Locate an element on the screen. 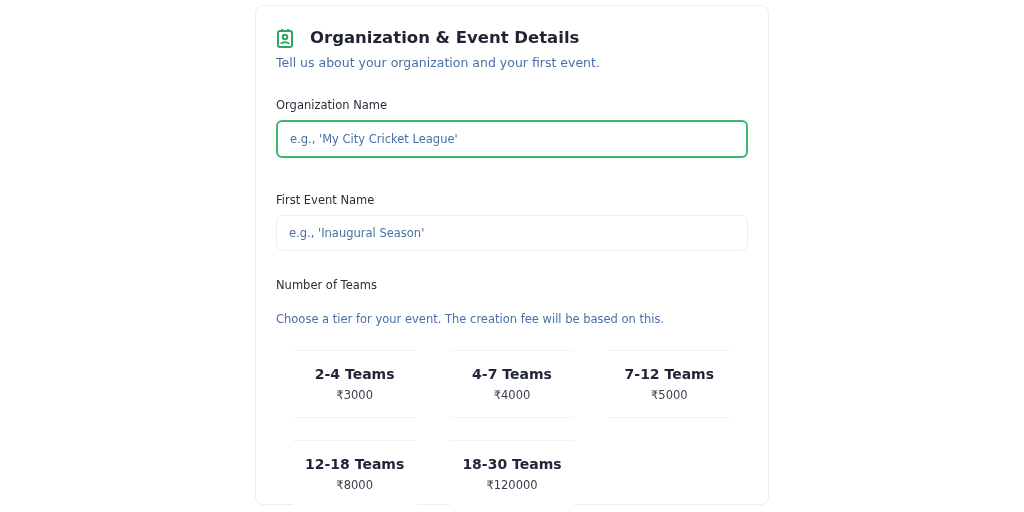 Image resolution: width=1024 pixels, height=512 pixels. input-field: e.g., 'My City Cricket League' is located at coordinates (512, 139).